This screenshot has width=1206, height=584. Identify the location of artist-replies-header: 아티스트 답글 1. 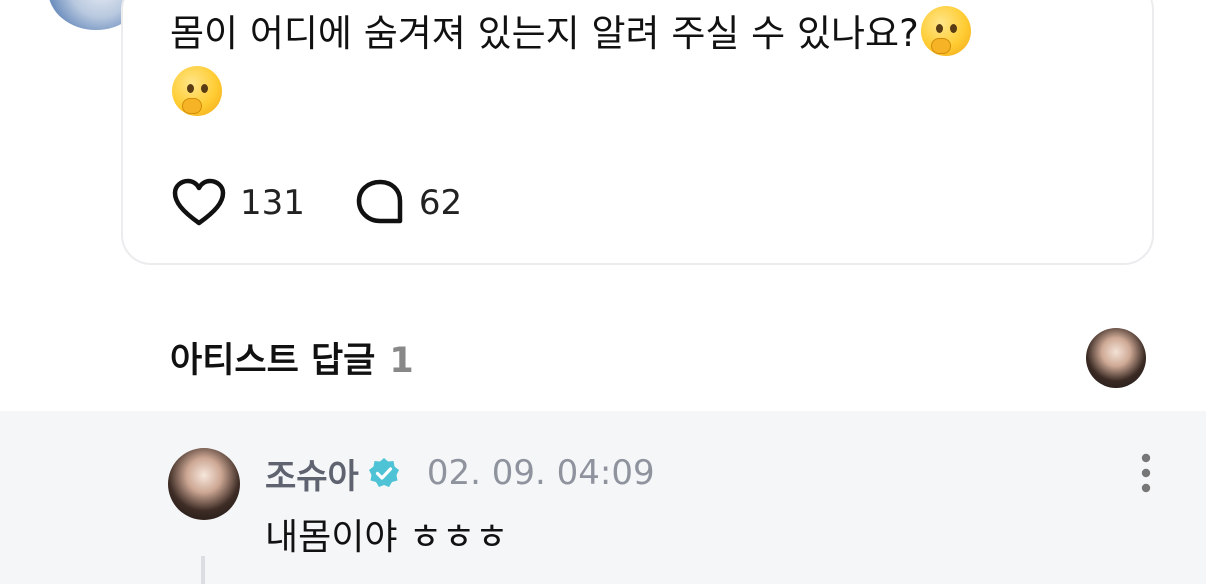
(292, 357).